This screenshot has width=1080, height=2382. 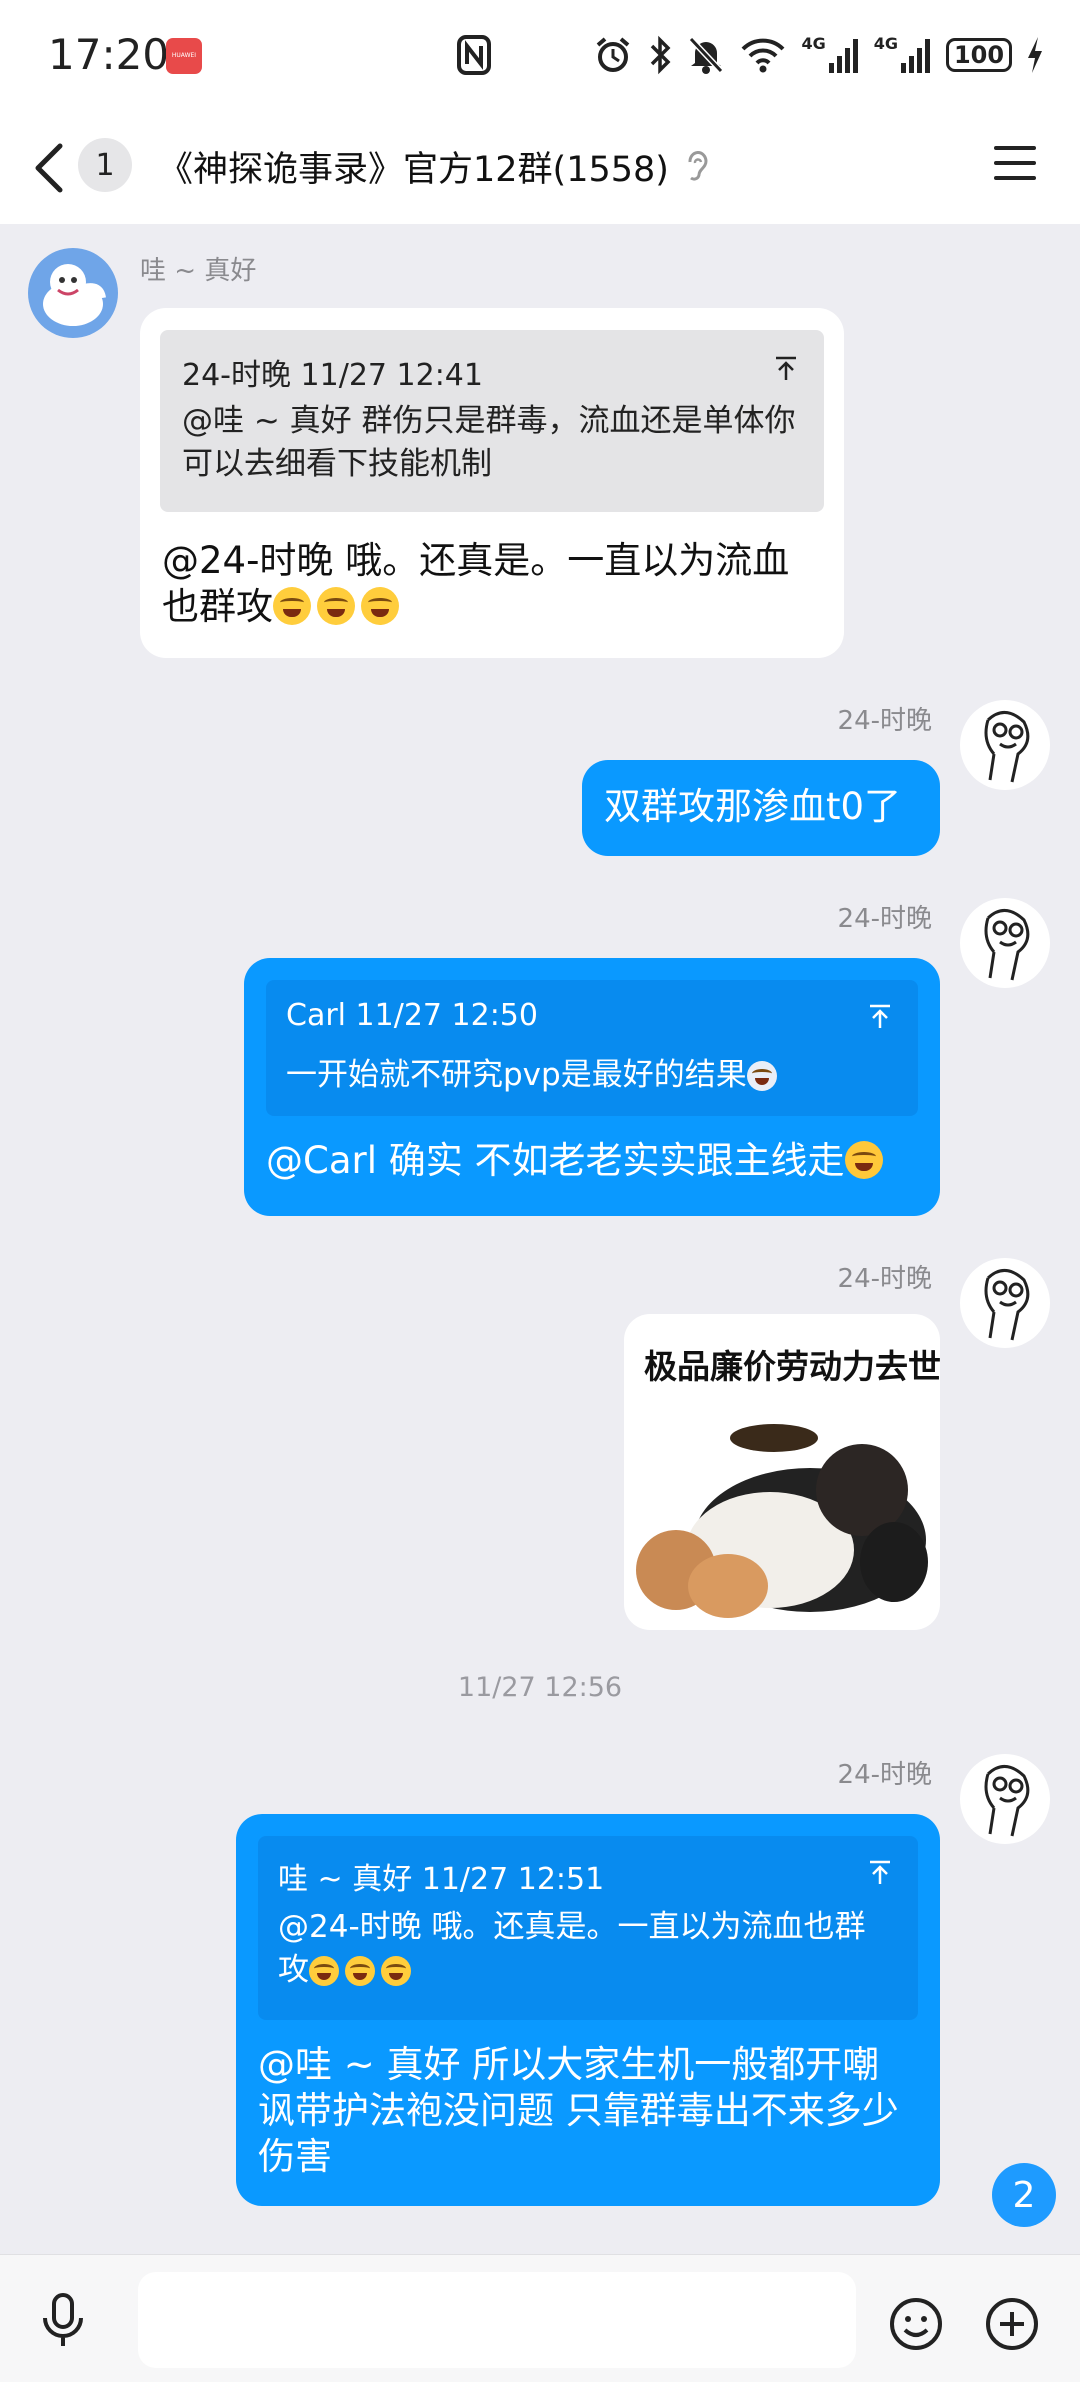 I want to click on emoji-icon, so click(x=916, y=2324).